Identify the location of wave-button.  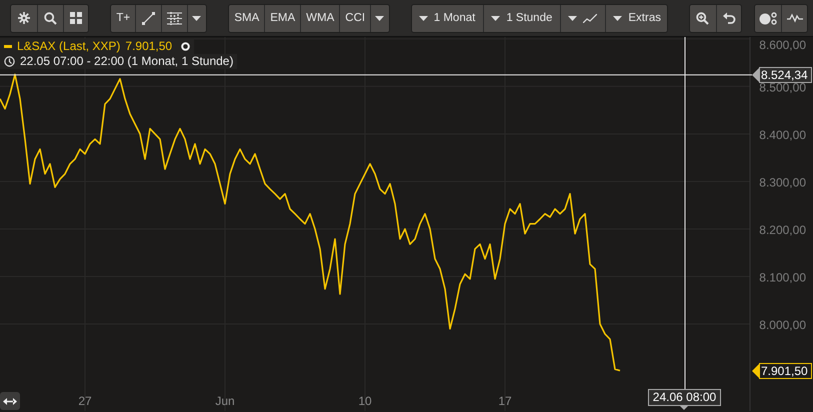
(794, 18).